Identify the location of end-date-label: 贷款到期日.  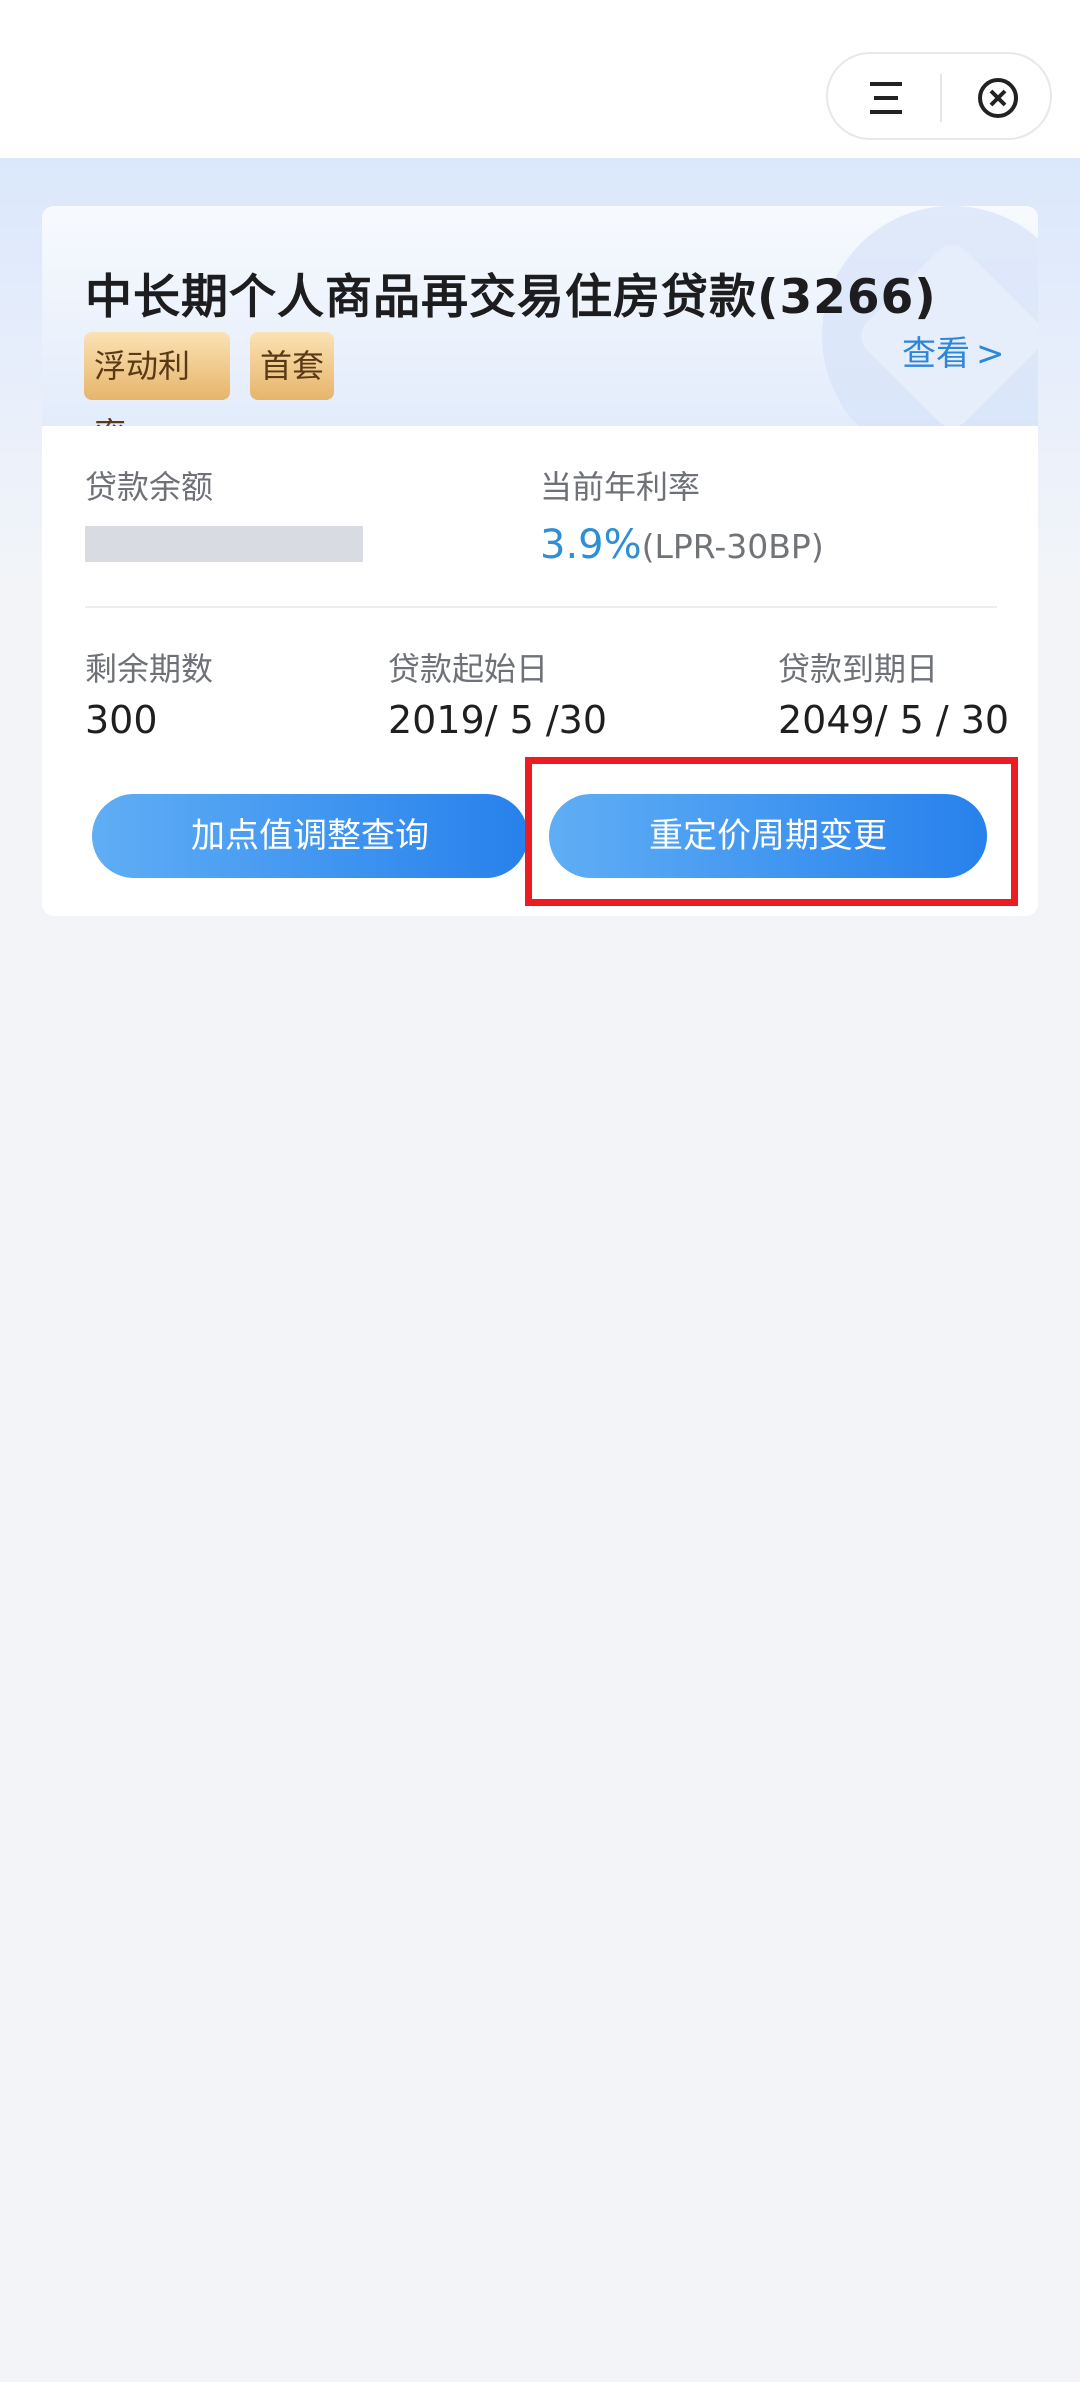
(858, 669).